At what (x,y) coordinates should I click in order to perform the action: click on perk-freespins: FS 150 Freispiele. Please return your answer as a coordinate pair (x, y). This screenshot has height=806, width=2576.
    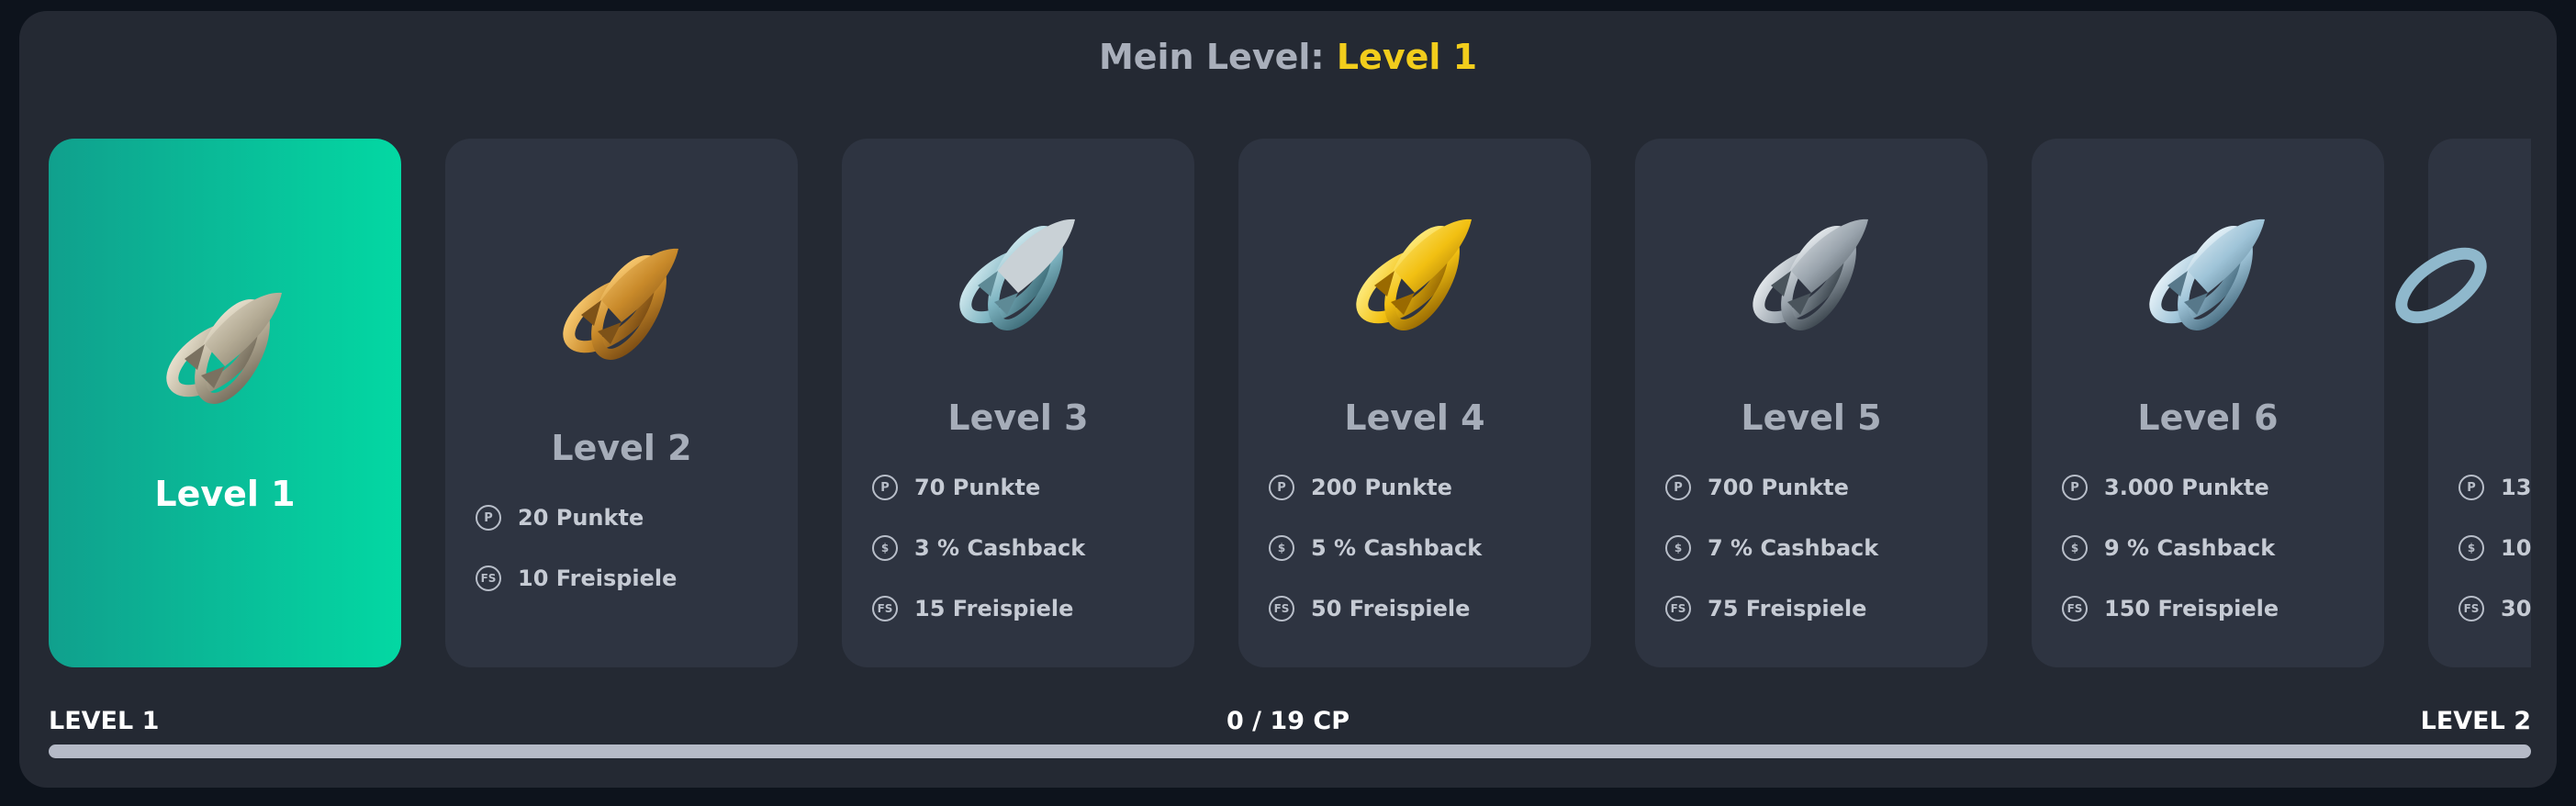
    Looking at the image, I should click on (2218, 608).